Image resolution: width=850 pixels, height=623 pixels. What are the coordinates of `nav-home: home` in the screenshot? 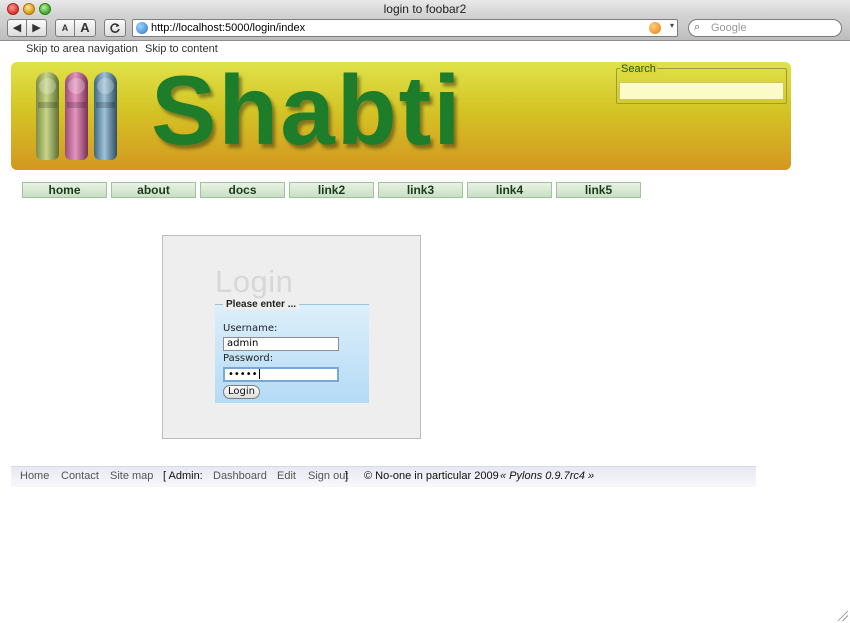 It's located at (64, 190).